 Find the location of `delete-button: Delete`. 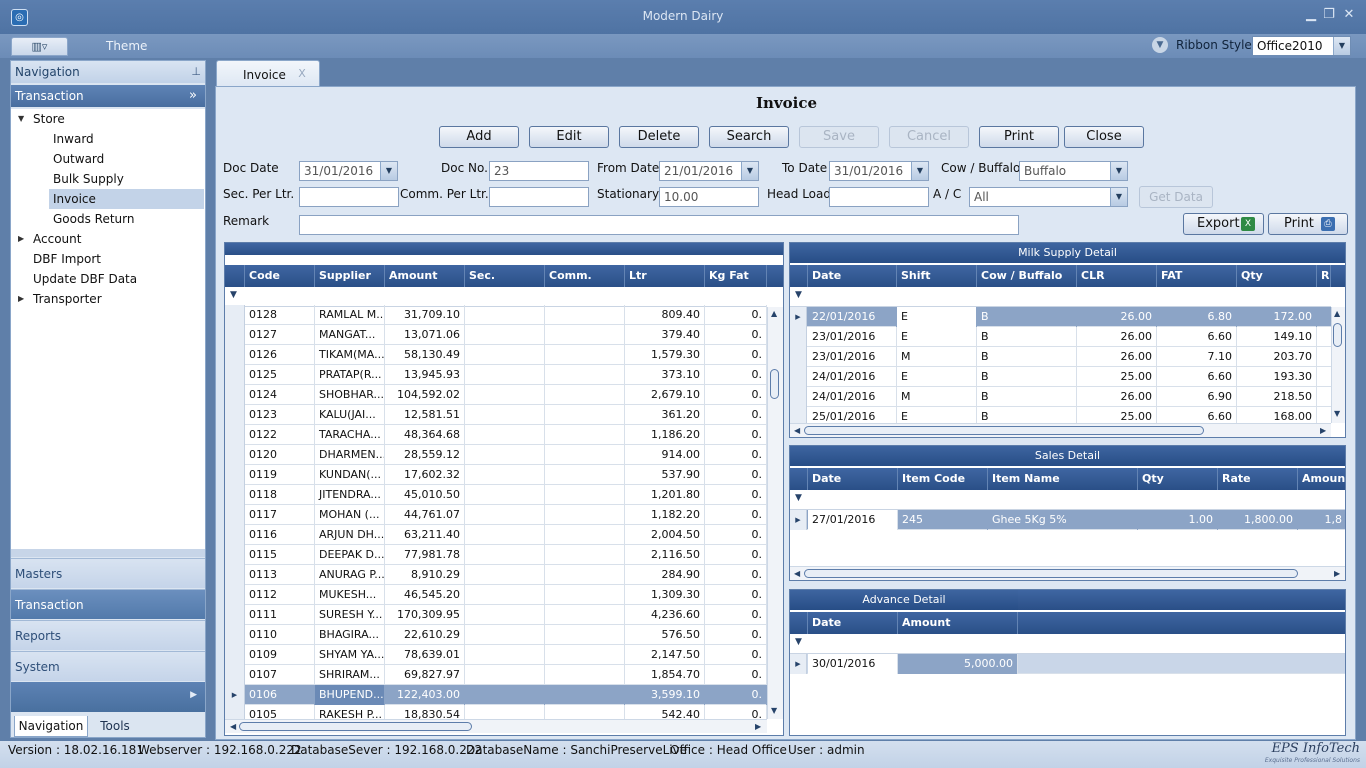

delete-button: Delete is located at coordinates (659, 137).